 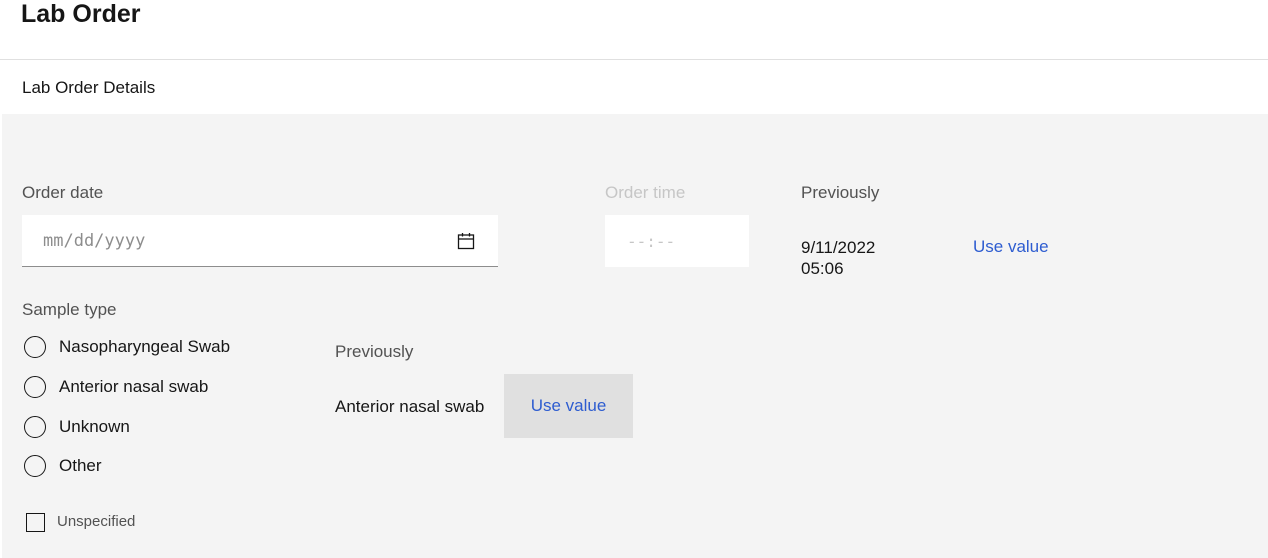 What do you see at coordinates (634, 59) in the screenshot?
I see `title-divider` at bounding box center [634, 59].